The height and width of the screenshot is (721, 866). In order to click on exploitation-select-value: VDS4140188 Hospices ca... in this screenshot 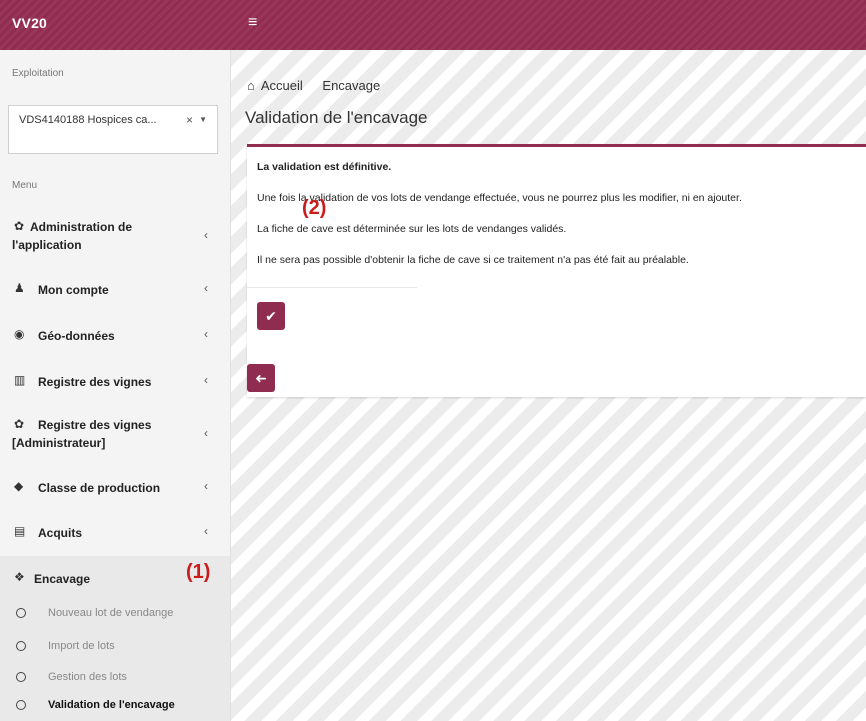, I will do `click(88, 120)`.